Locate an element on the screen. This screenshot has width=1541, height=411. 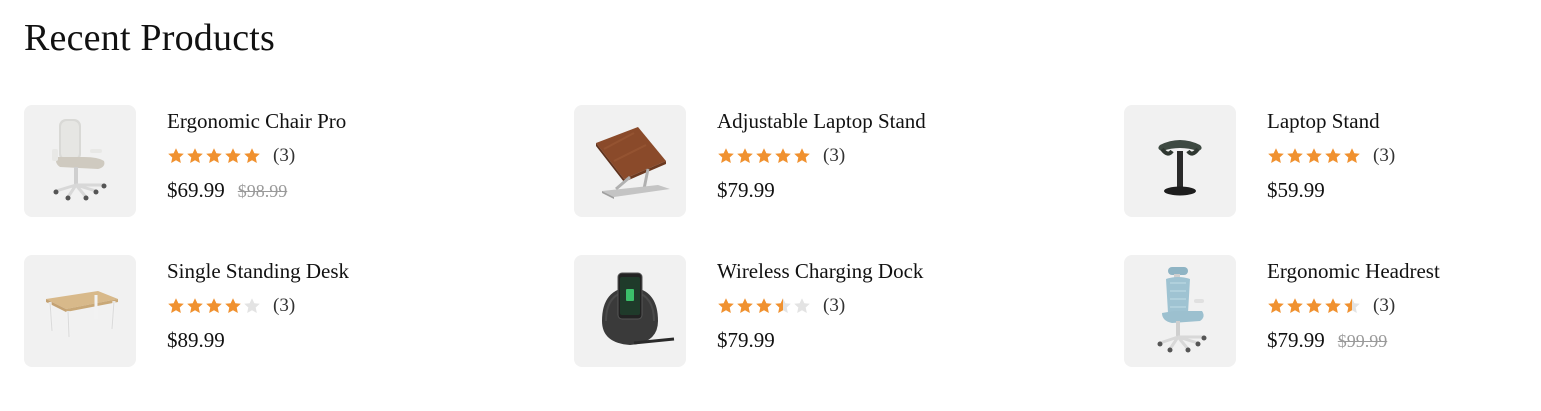
product-card: Single Standing Desk (3) $89.99 is located at coordinates (244, 311).